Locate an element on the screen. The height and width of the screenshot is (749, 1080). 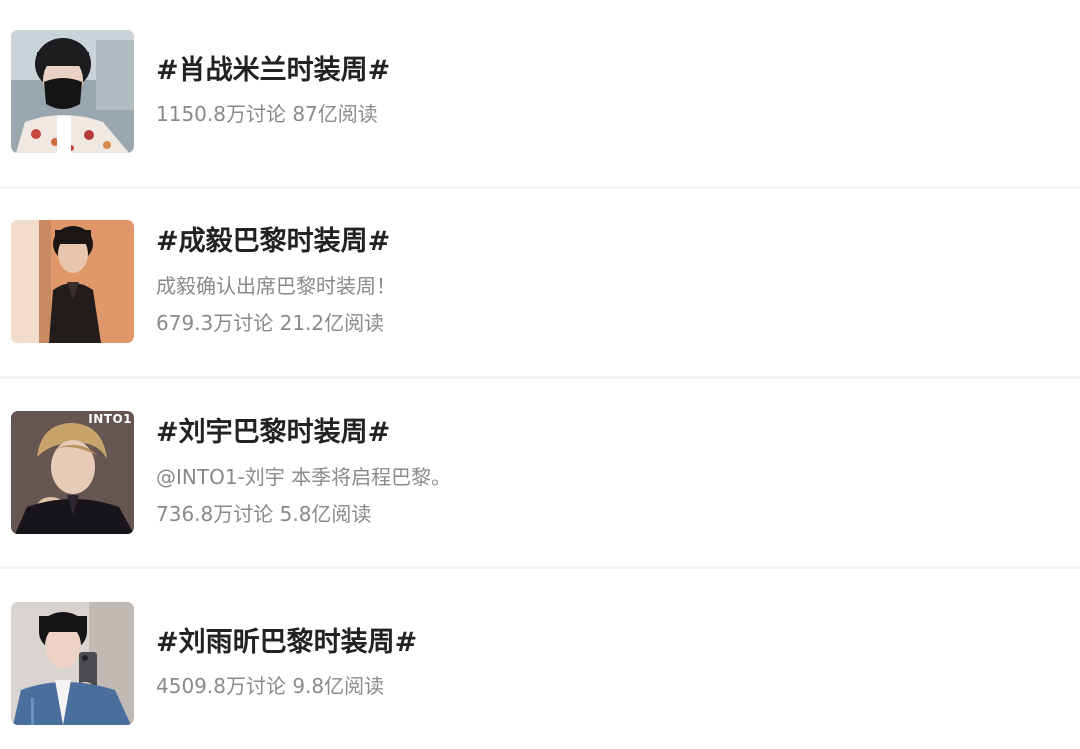
topic-title: #成毅巴黎时装周# is located at coordinates (273, 242).